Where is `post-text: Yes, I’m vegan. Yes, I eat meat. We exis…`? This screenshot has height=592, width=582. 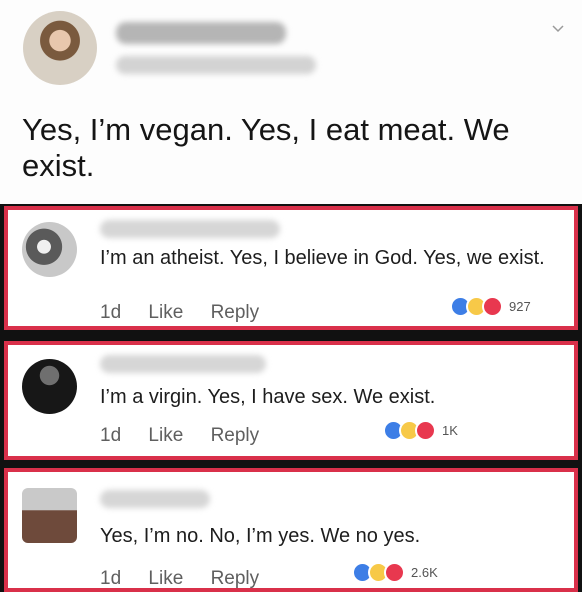
post-text: Yes, I’m vegan. Yes, I eat meat. We exis… is located at coordinates (266, 147).